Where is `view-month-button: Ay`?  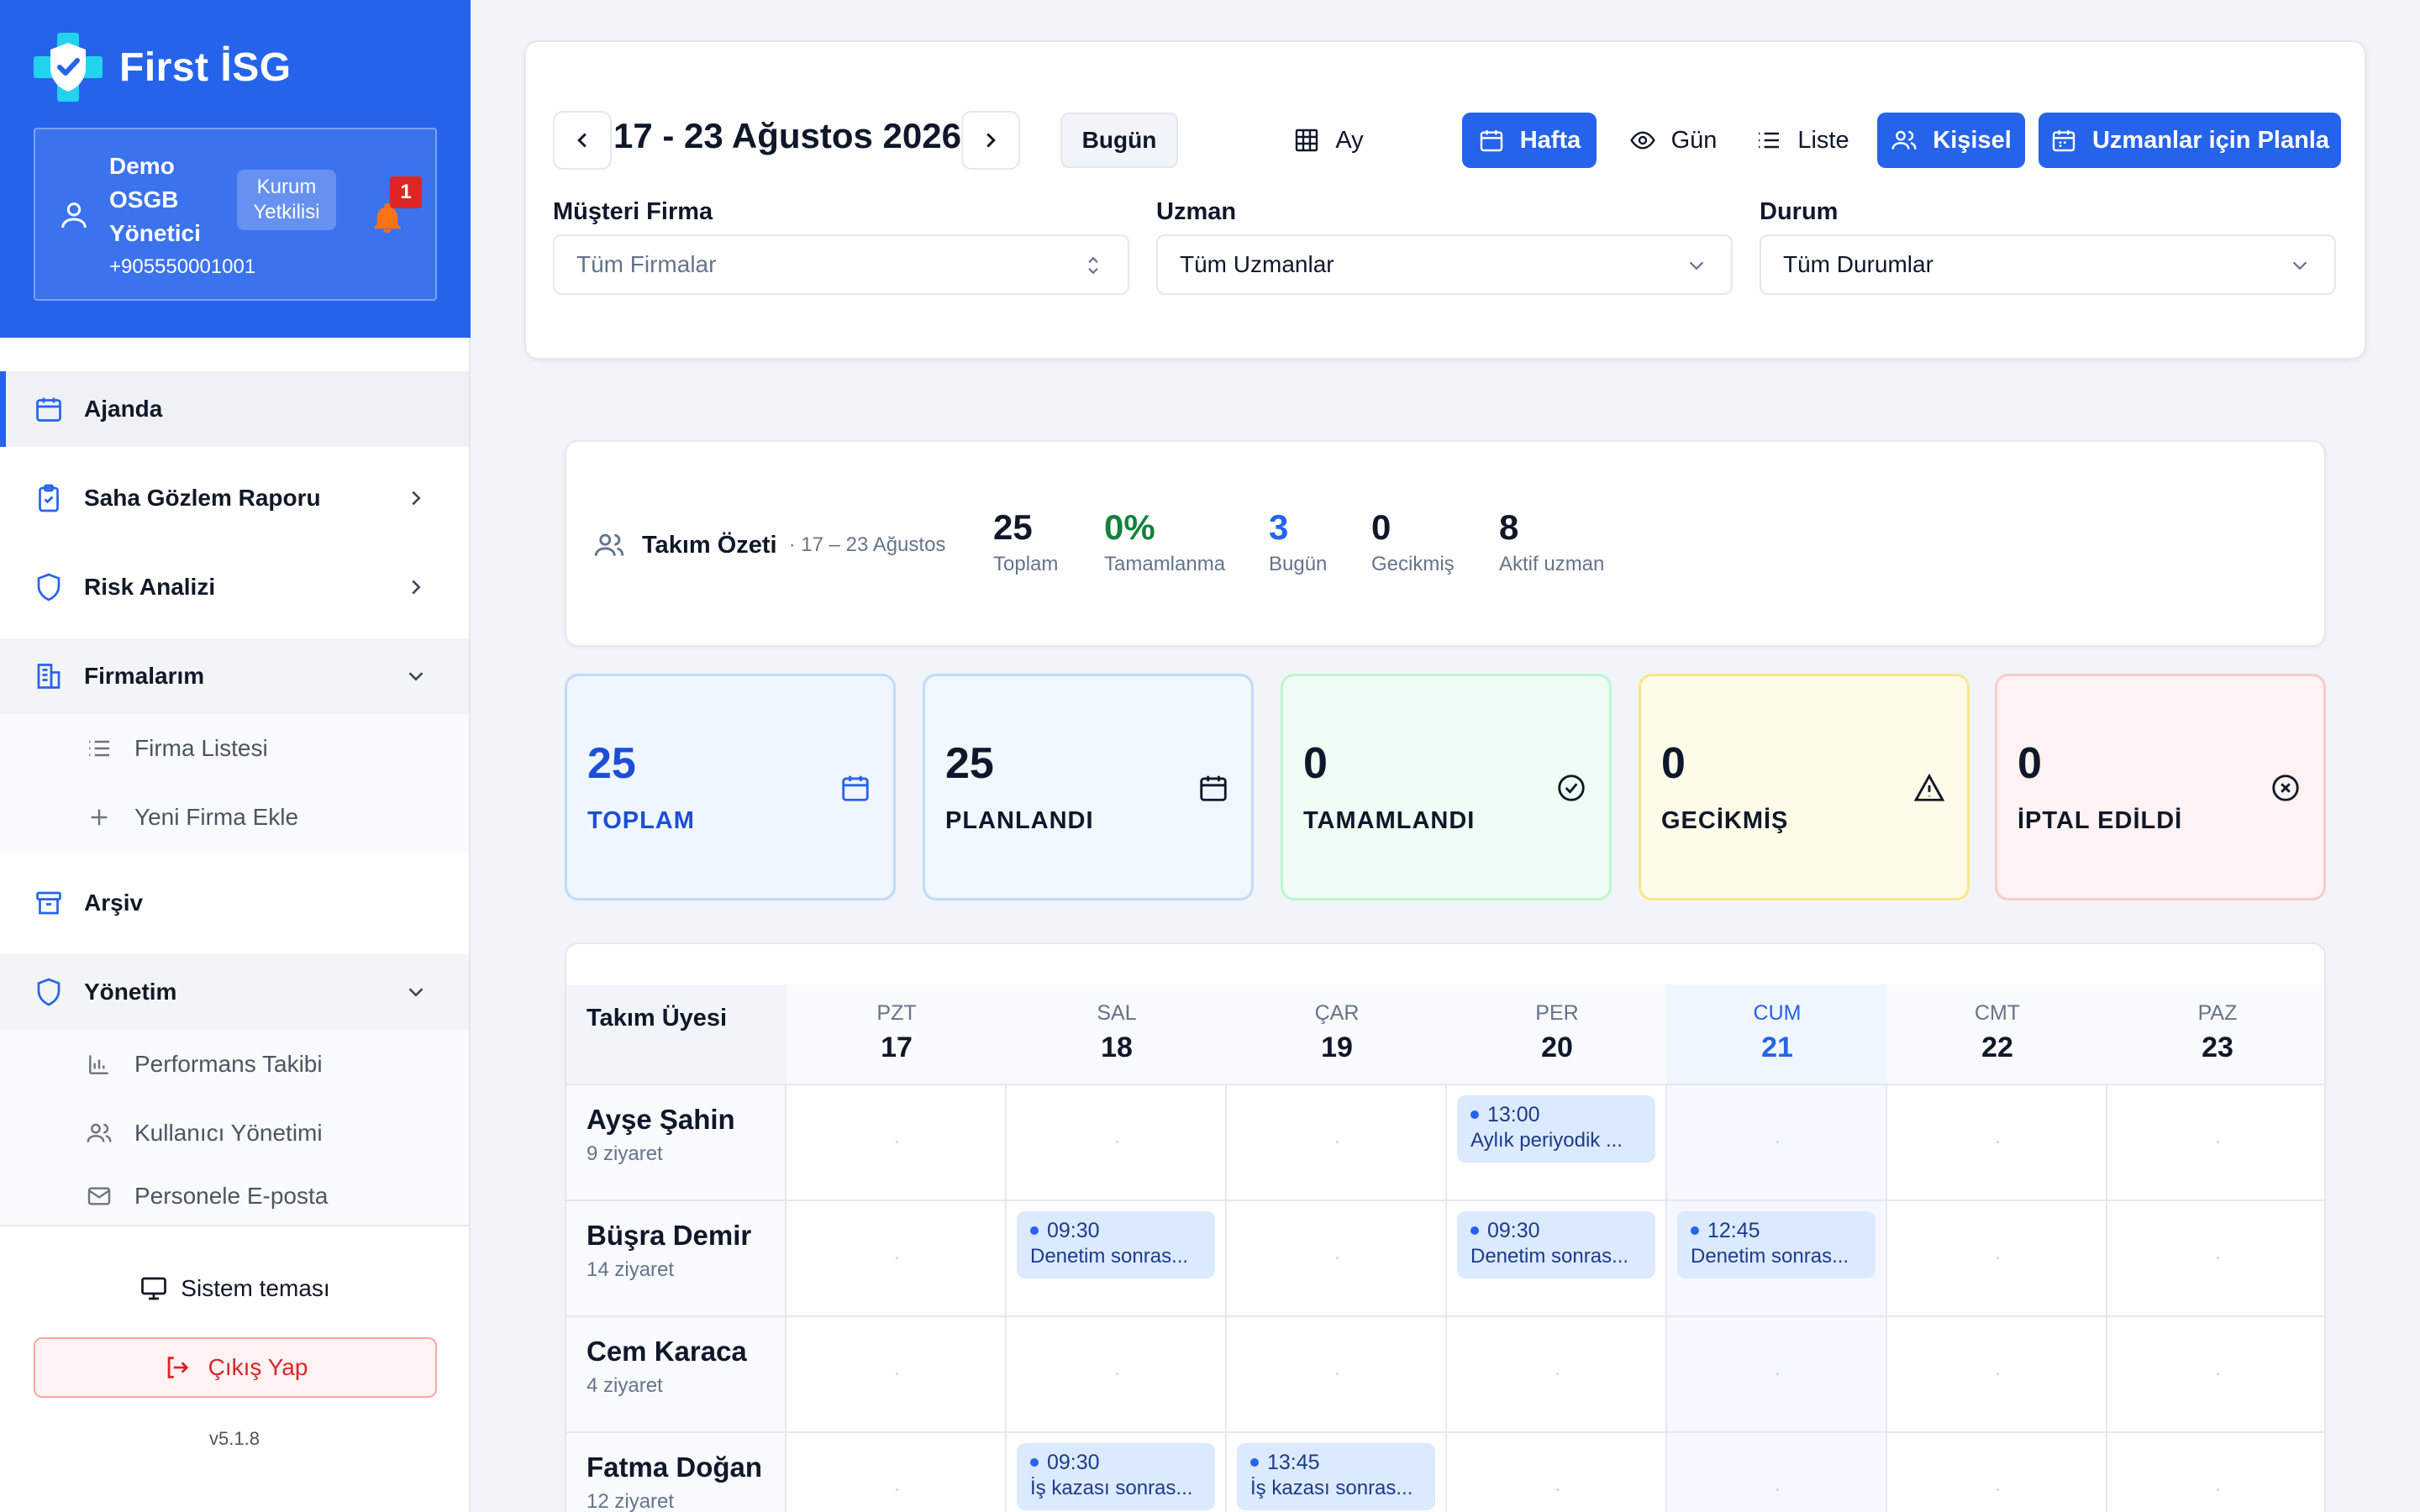
view-month-button: Ay is located at coordinates (1328, 140).